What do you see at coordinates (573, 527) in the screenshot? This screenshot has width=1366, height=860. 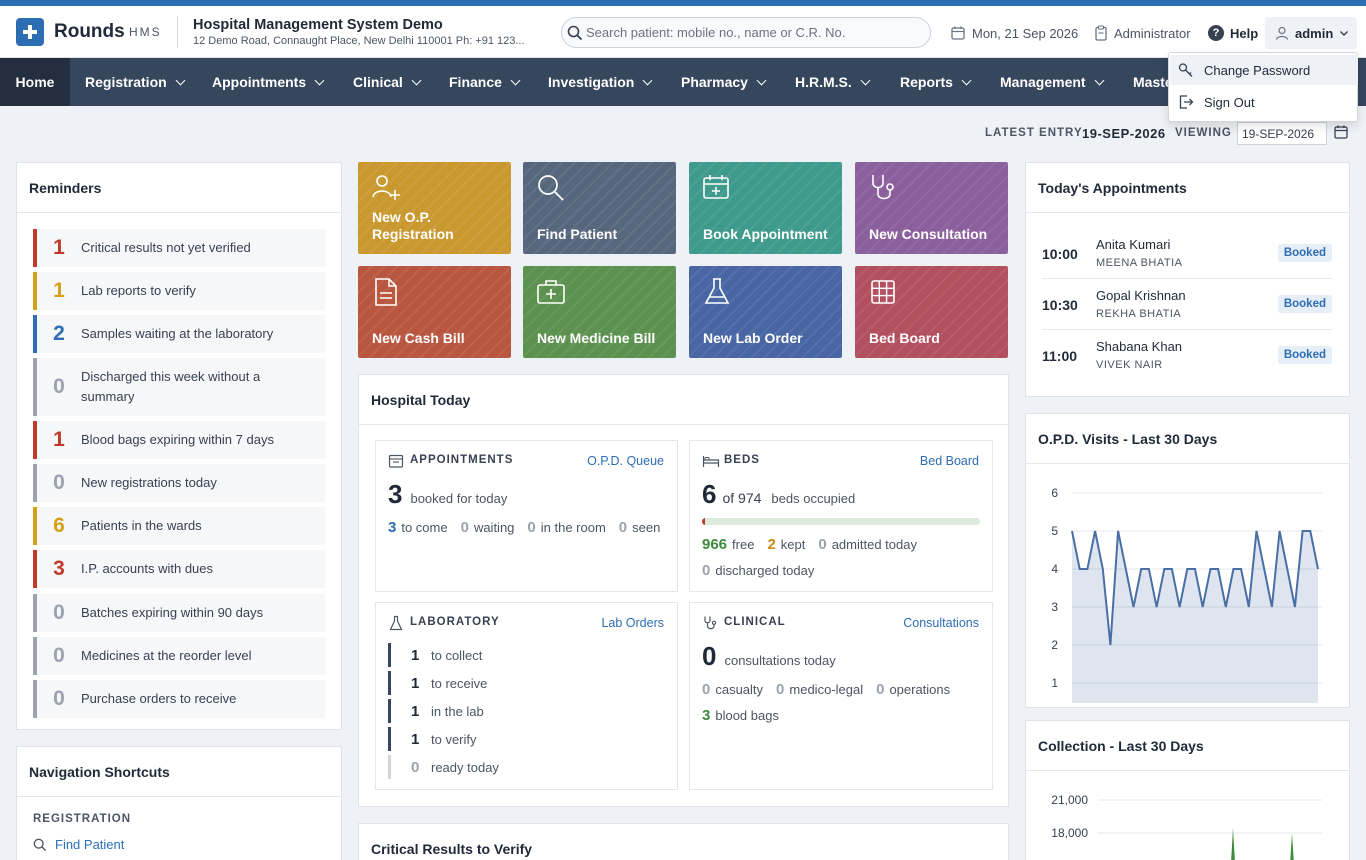 I see `in-room-label: in the room` at bounding box center [573, 527].